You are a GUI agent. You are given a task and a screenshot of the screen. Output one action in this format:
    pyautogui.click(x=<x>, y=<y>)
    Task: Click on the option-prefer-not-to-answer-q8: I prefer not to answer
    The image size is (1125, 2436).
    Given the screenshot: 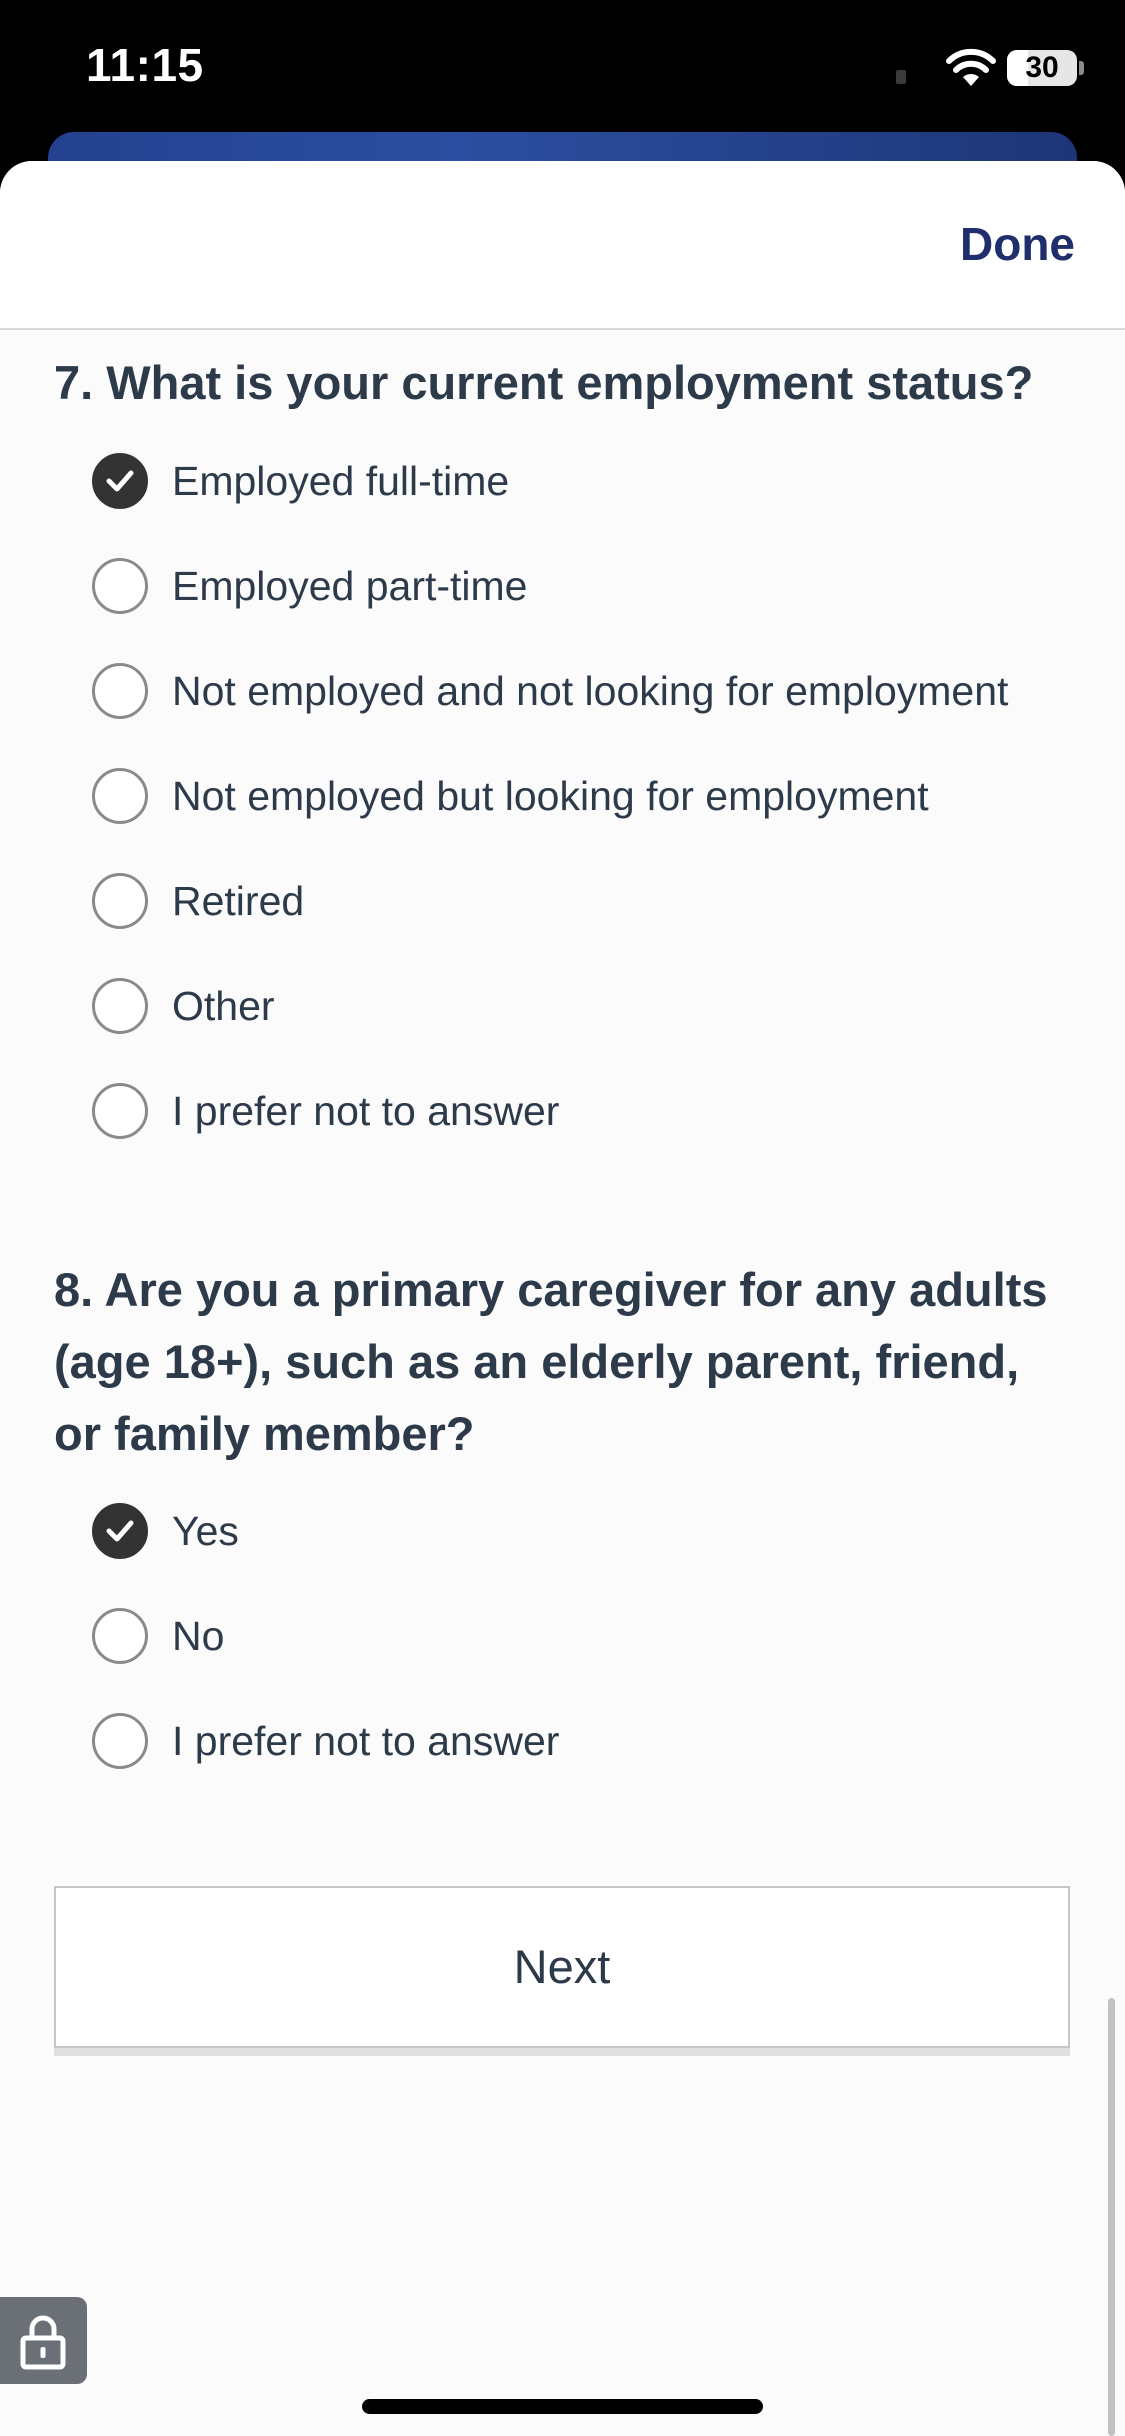 What is the action you would take?
    pyautogui.click(x=325, y=1741)
    